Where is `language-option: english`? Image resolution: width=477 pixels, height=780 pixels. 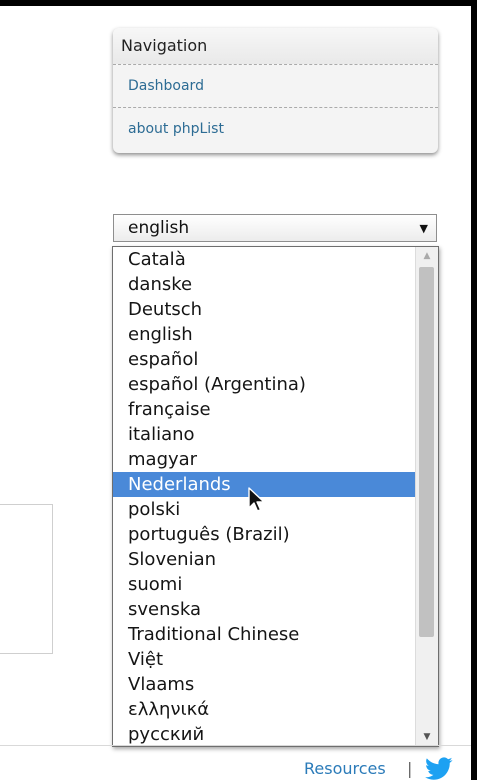 language-option: english is located at coordinates (264, 334).